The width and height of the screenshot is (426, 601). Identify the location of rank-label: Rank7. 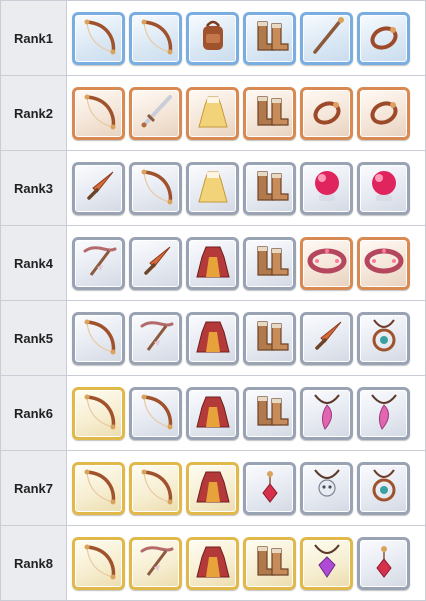
(33, 488).